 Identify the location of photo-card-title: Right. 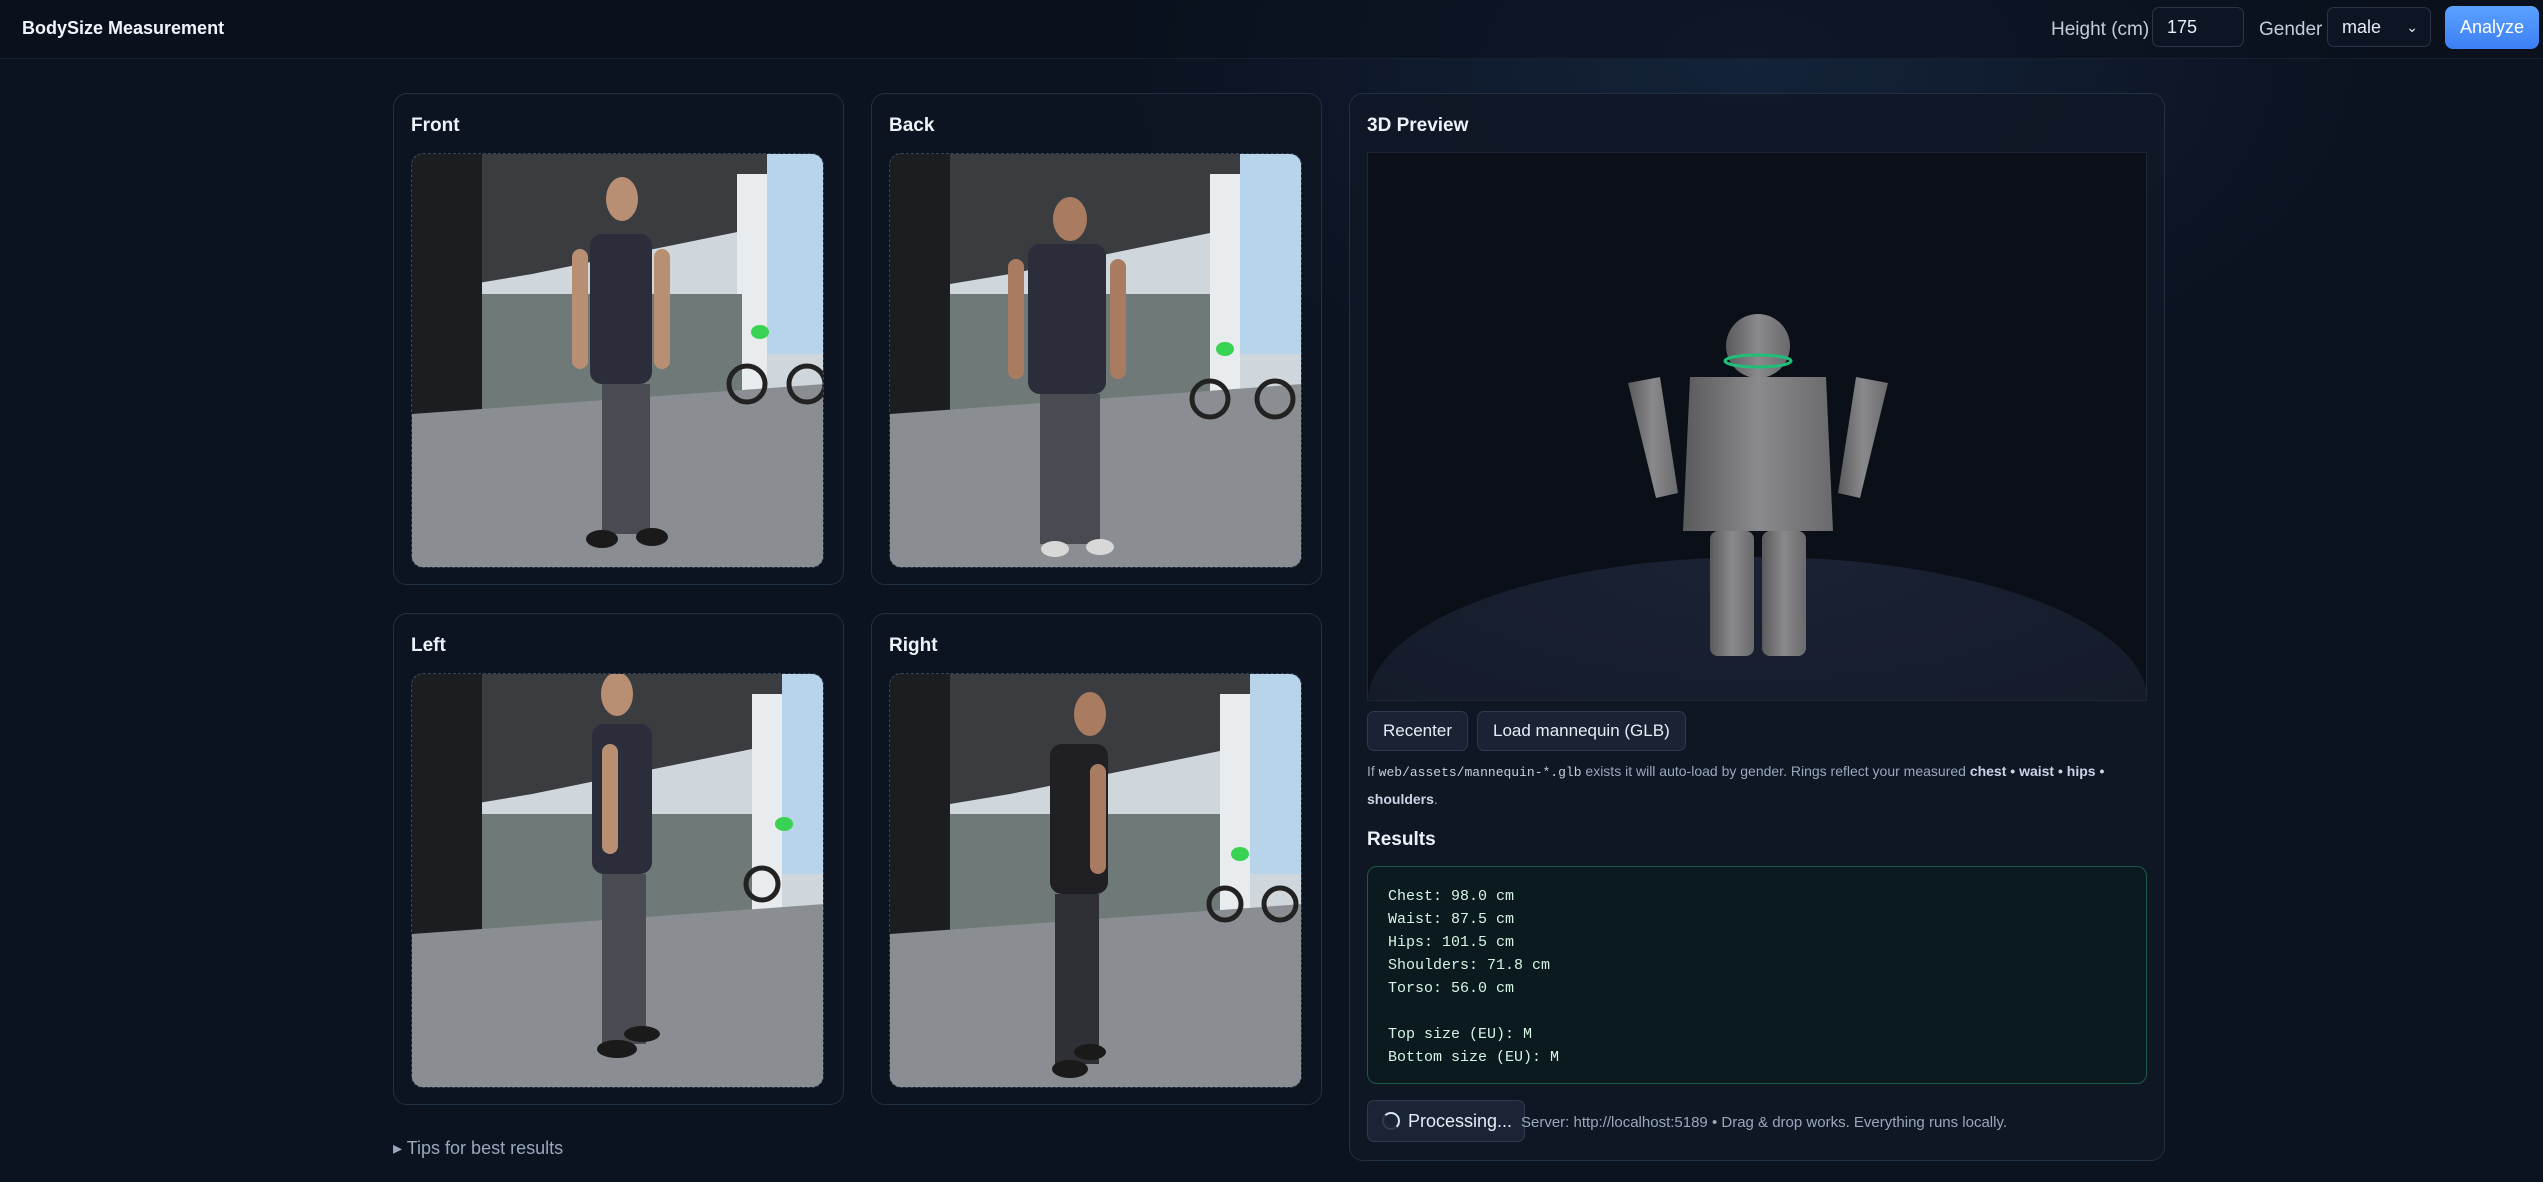
(913, 645).